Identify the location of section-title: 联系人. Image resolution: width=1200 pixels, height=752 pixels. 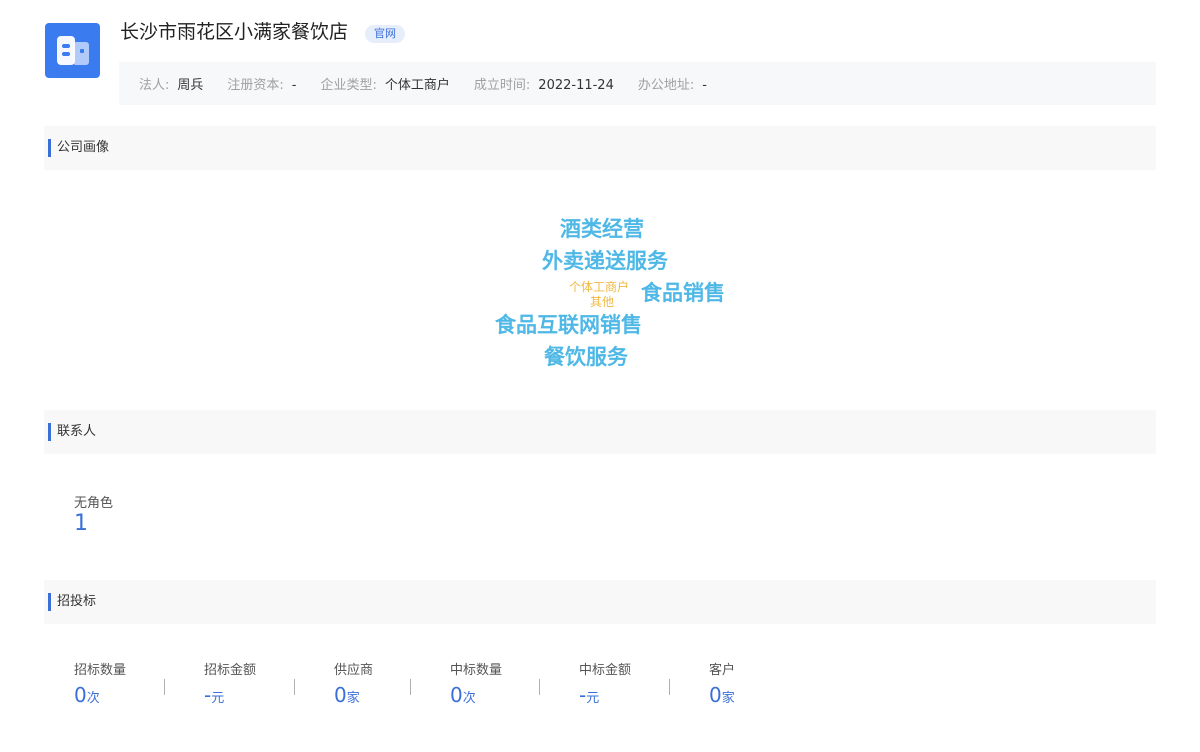
(77, 431).